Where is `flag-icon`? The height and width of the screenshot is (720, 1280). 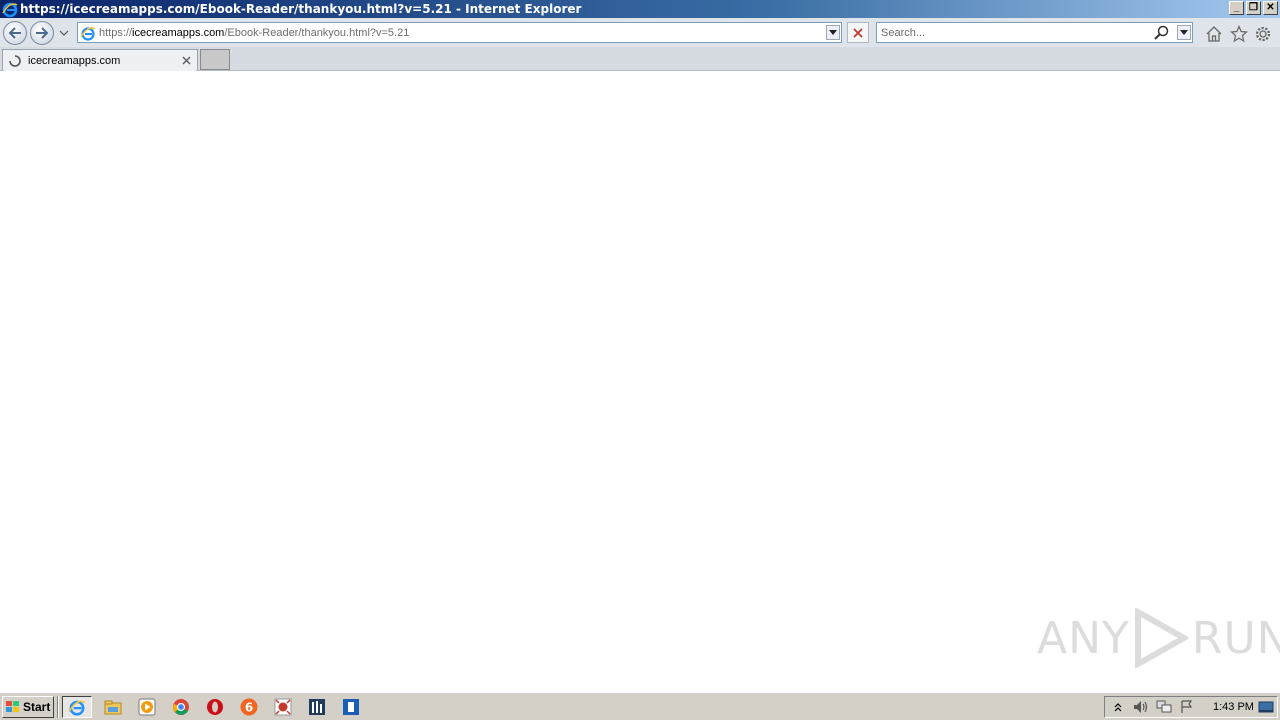
flag-icon is located at coordinates (1187, 706).